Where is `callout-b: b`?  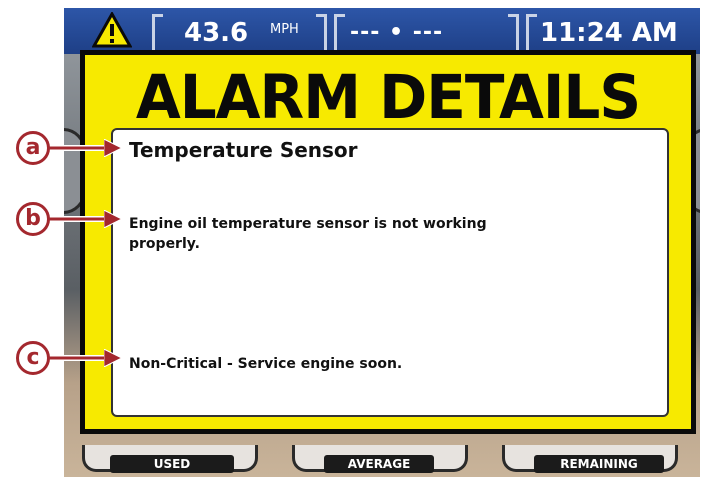 callout-b: b is located at coordinates (33, 219).